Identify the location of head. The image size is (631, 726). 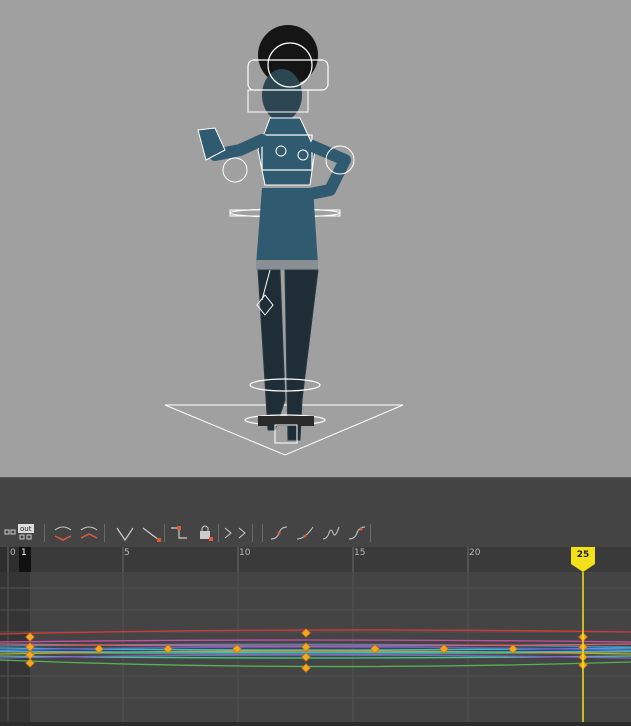
(282, 95).